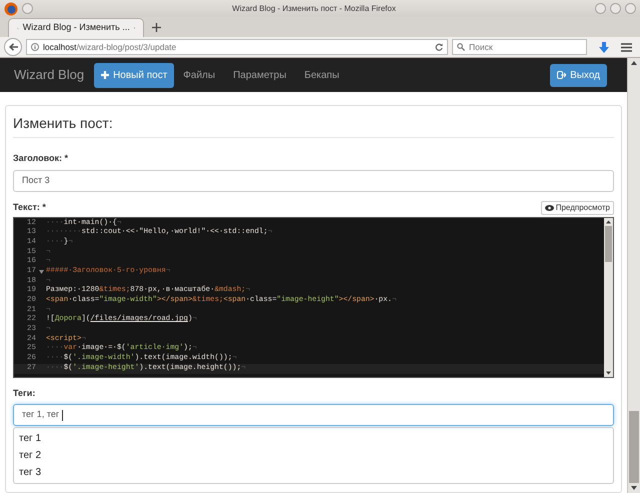 This screenshot has height=493, width=640. Describe the element at coordinates (24, 393) in the screenshot. I see `field-label: Теги:` at that location.